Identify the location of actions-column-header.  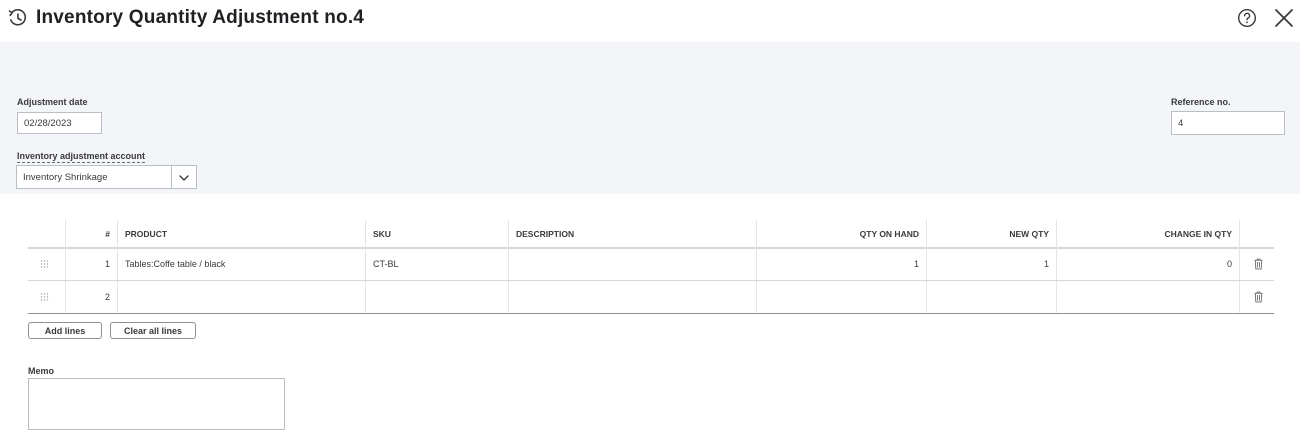
(1256, 233).